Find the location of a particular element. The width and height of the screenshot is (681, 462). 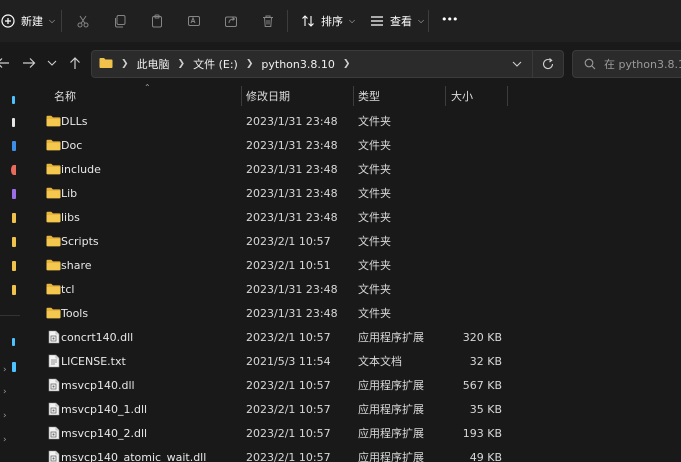

up-arrow-icon is located at coordinates (75, 63).